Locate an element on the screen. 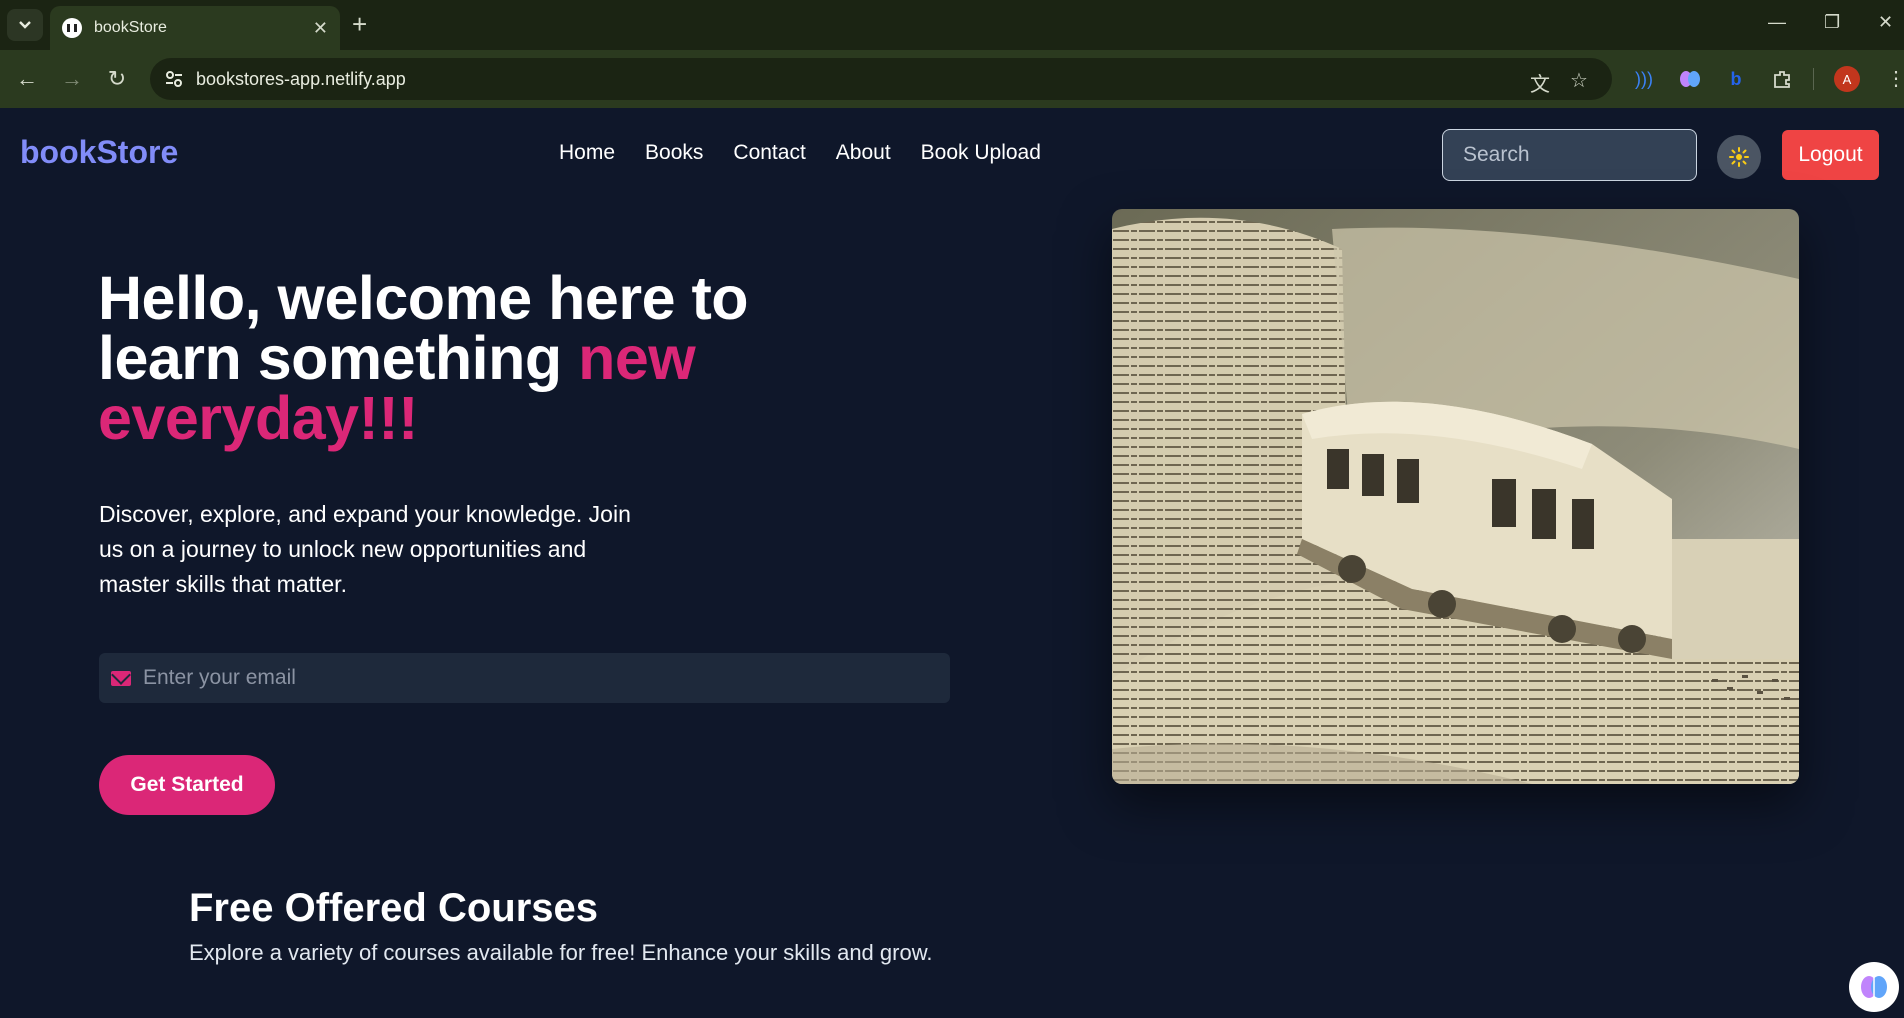  chevron-down-icon is located at coordinates (25, 25).